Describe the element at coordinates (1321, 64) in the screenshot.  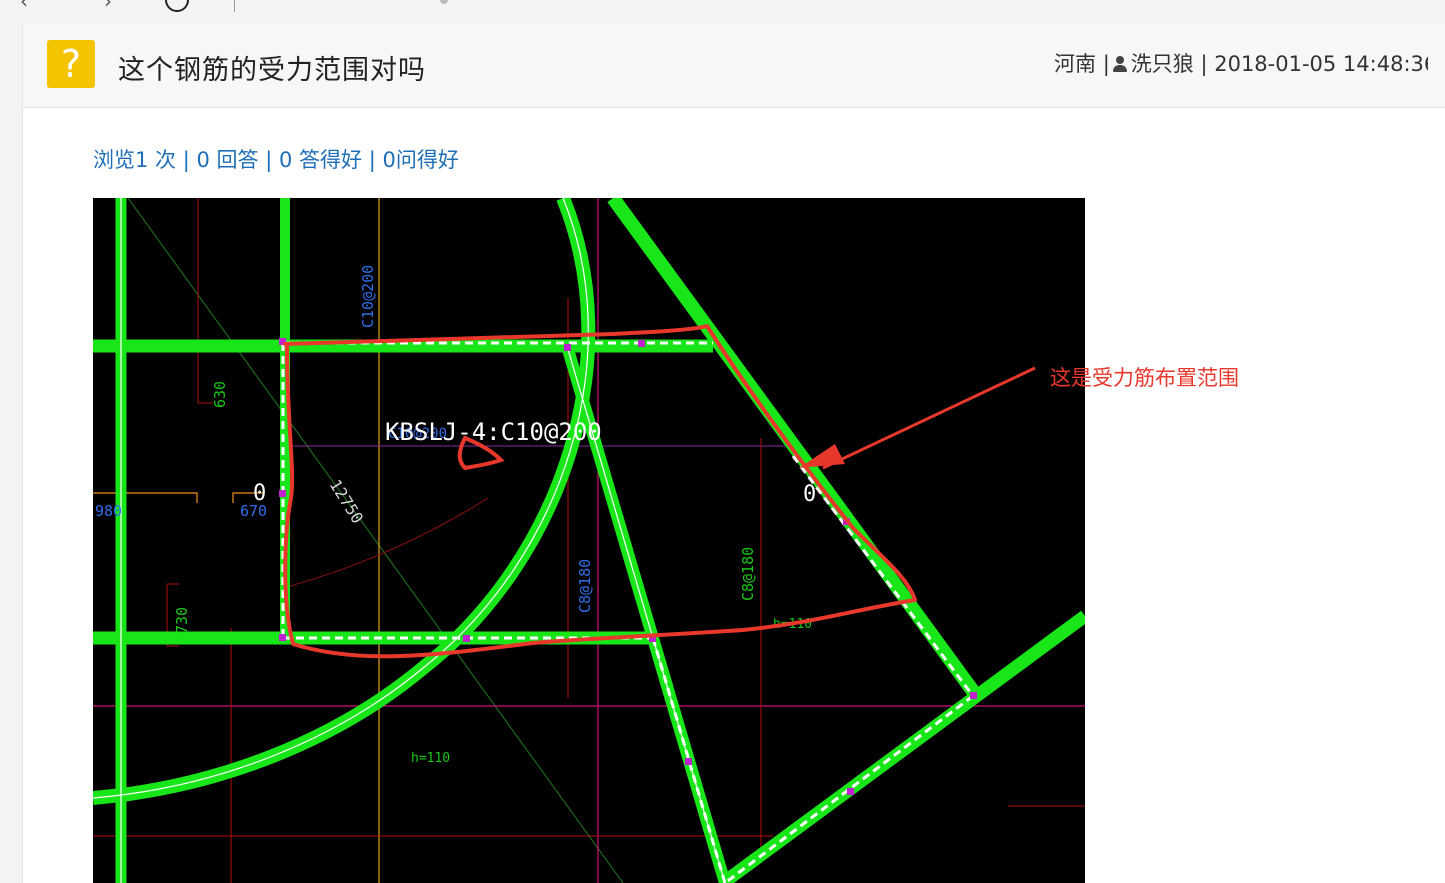
I see `post-datetime: 2018-01-05 14:48:36` at that location.